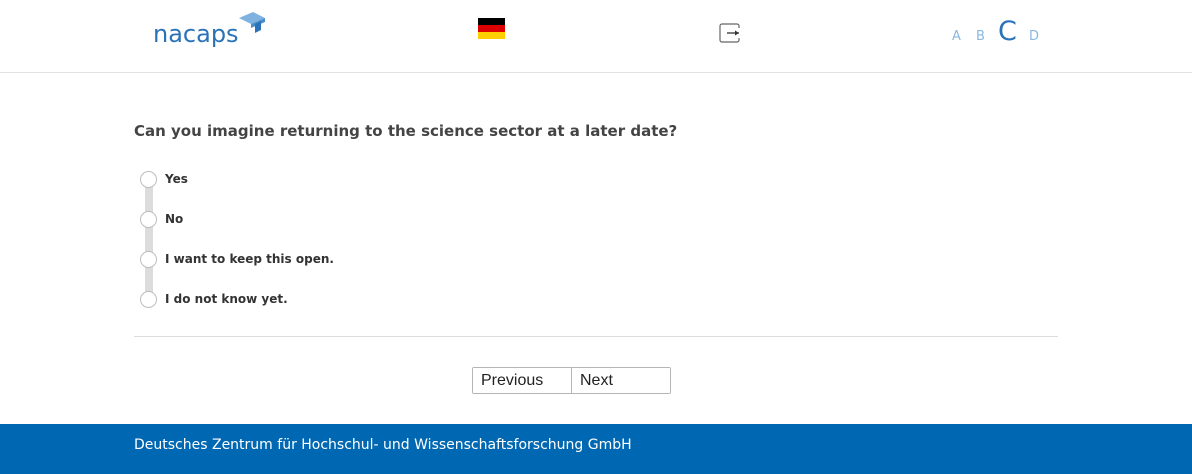  I want to click on option-label: Yes, so click(176, 179).